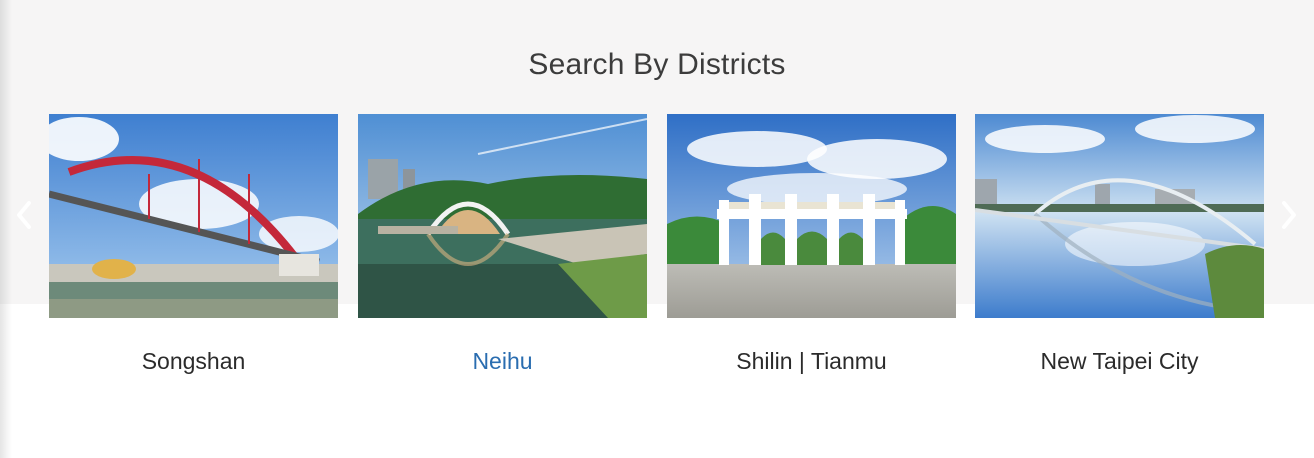 The width and height of the screenshot is (1314, 458). What do you see at coordinates (811, 216) in the screenshot?
I see `district-image-shilin-tianmu` at bounding box center [811, 216].